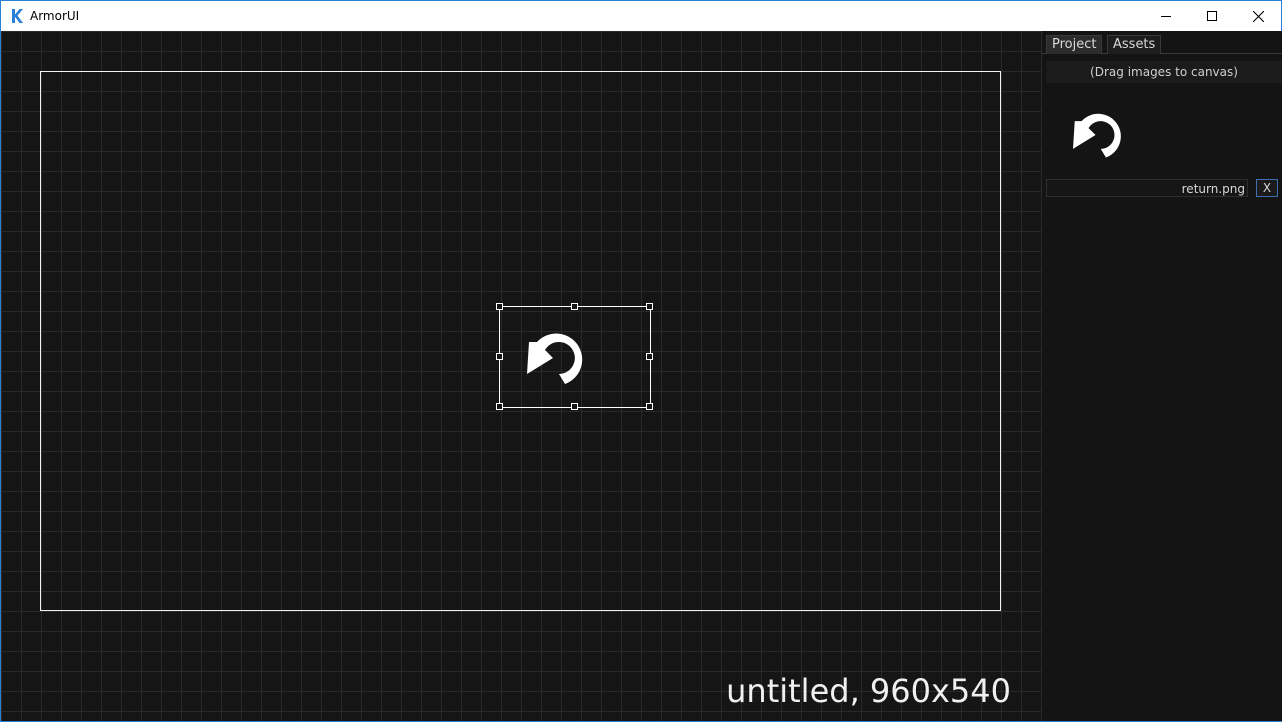 Image resolution: width=1282 pixels, height=722 pixels. Describe the element at coordinates (1267, 188) in the screenshot. I see `remove-asset-button: X` at that location.